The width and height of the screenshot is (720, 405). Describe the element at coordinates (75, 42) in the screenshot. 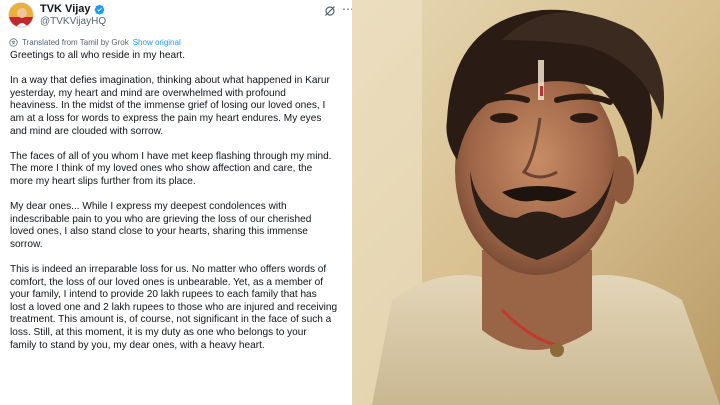

I see `translated-from-text: Translated from Tamil by Grok` at that location.